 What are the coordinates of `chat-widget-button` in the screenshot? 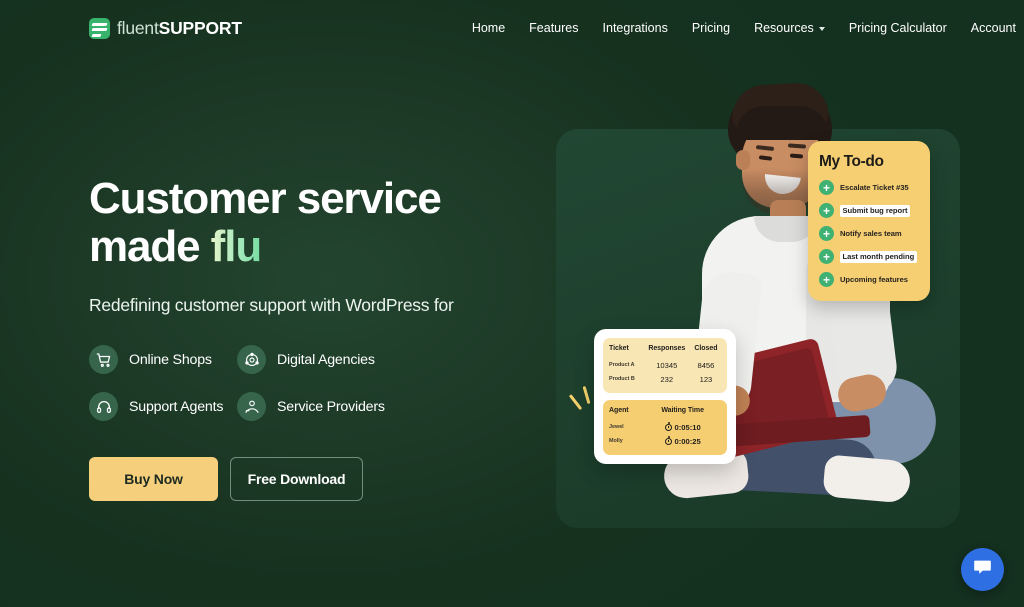 It's located at (982, 569).